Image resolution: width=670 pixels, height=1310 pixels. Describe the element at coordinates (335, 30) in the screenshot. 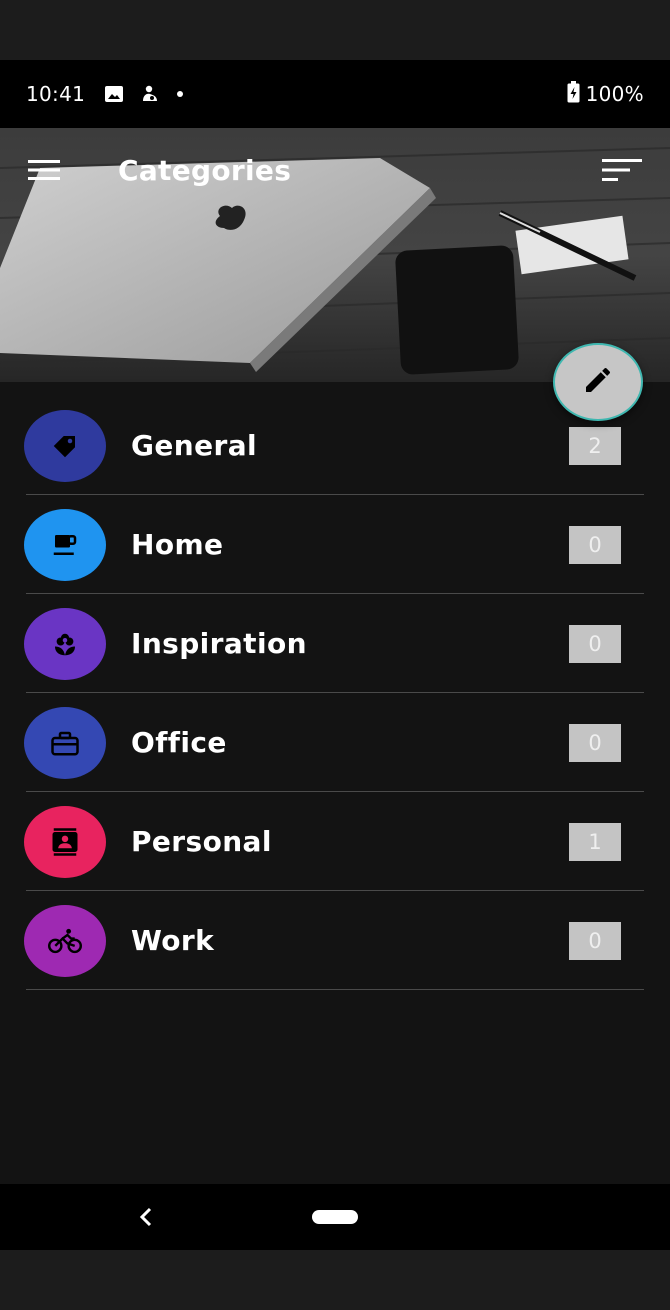

I see `top-padding` at that location.